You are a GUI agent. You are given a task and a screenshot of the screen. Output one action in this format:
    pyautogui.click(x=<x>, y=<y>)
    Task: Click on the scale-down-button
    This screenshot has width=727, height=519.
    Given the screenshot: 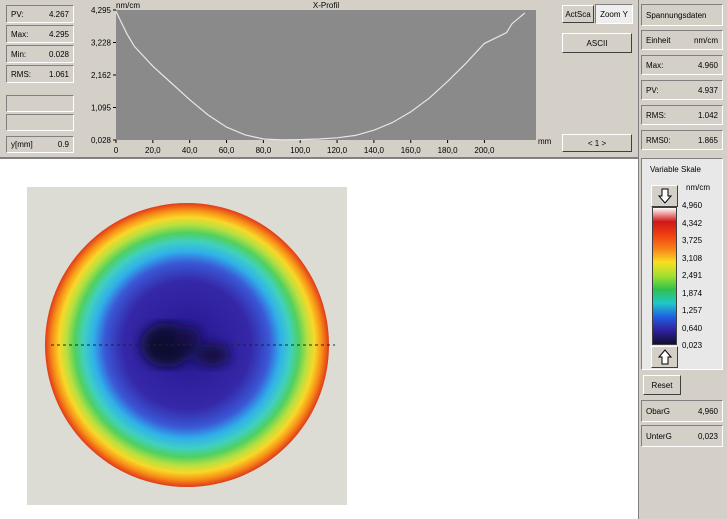 What is the action you would take?
    pyautogui.click(x=664, y=357)
    